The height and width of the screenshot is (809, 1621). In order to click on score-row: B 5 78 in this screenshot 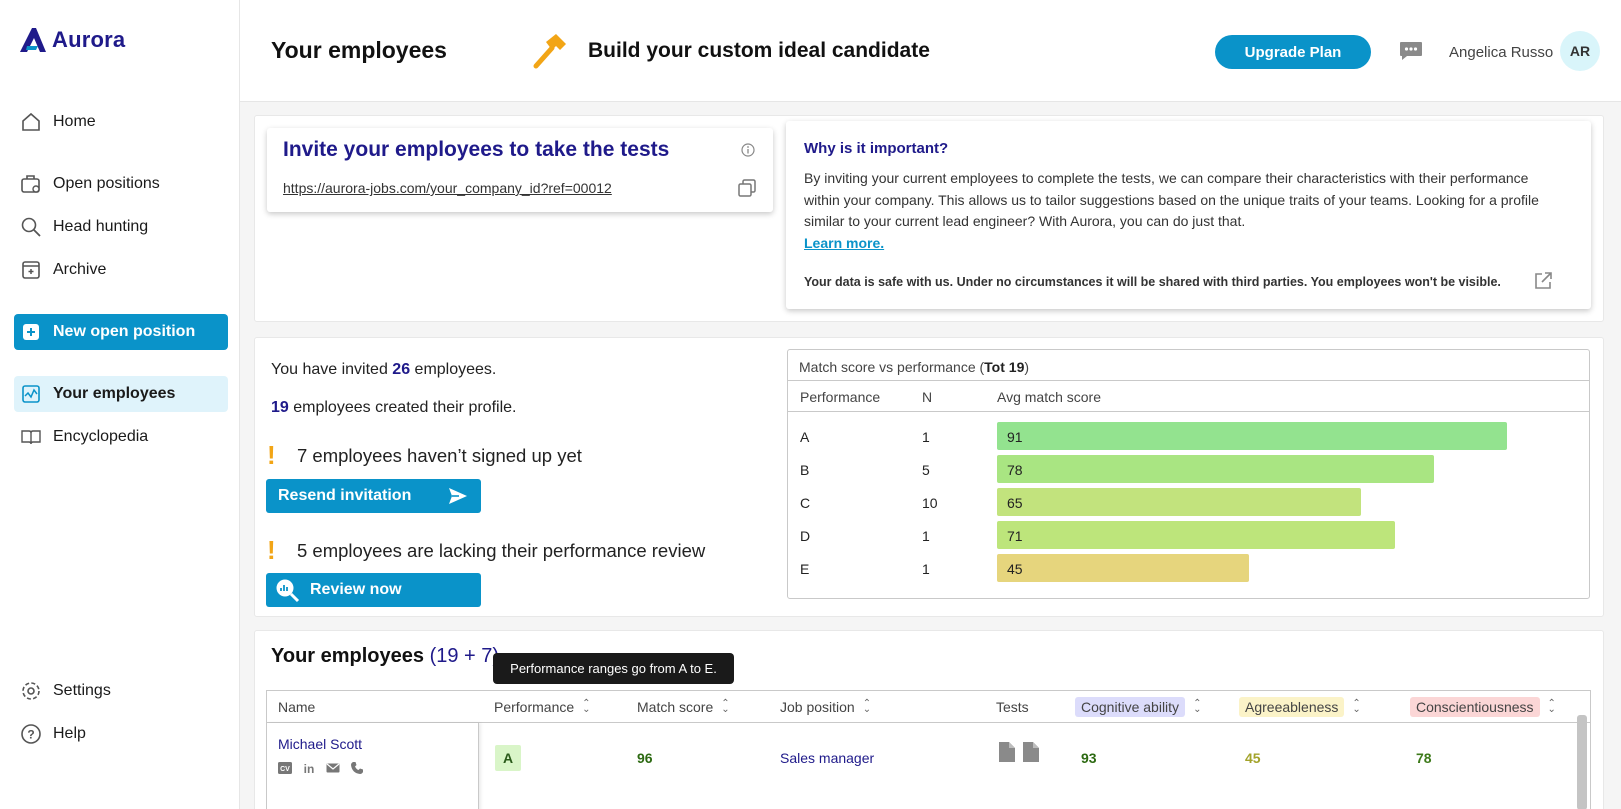, I will do `click(1188, 469)`.